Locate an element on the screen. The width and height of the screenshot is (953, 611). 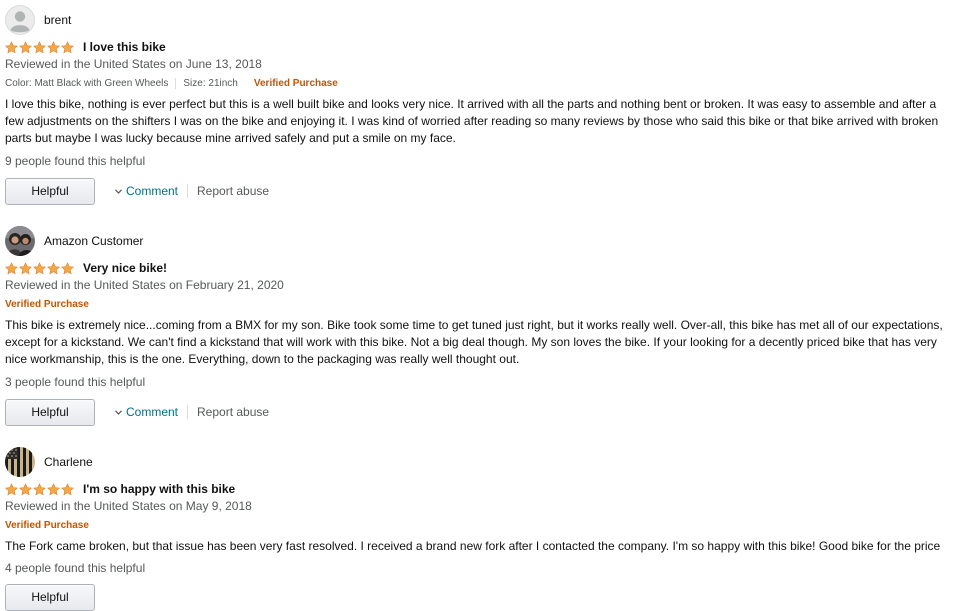
review-title: I'm so happy with this bike is located at coordinates (159, 489).